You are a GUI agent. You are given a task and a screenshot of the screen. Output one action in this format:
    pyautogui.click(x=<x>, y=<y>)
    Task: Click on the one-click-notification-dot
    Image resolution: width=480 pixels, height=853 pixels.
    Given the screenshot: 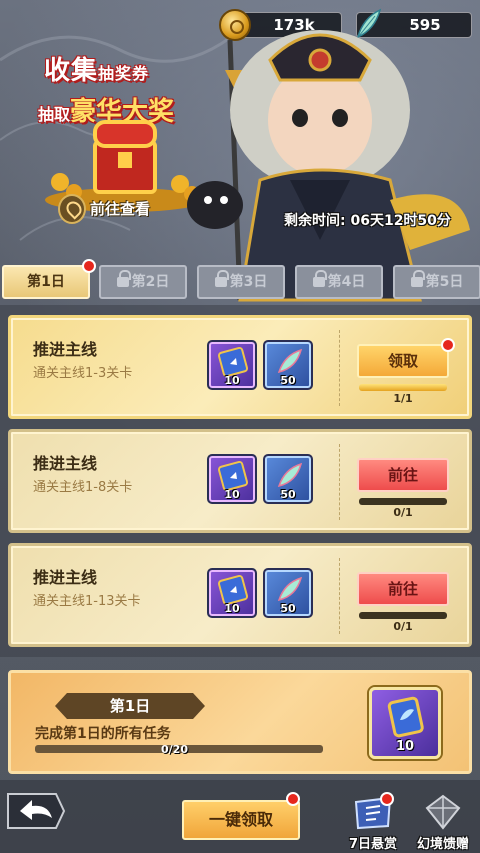 What is the action you would take?
    pyautogui.click(x=293, y=799)
    